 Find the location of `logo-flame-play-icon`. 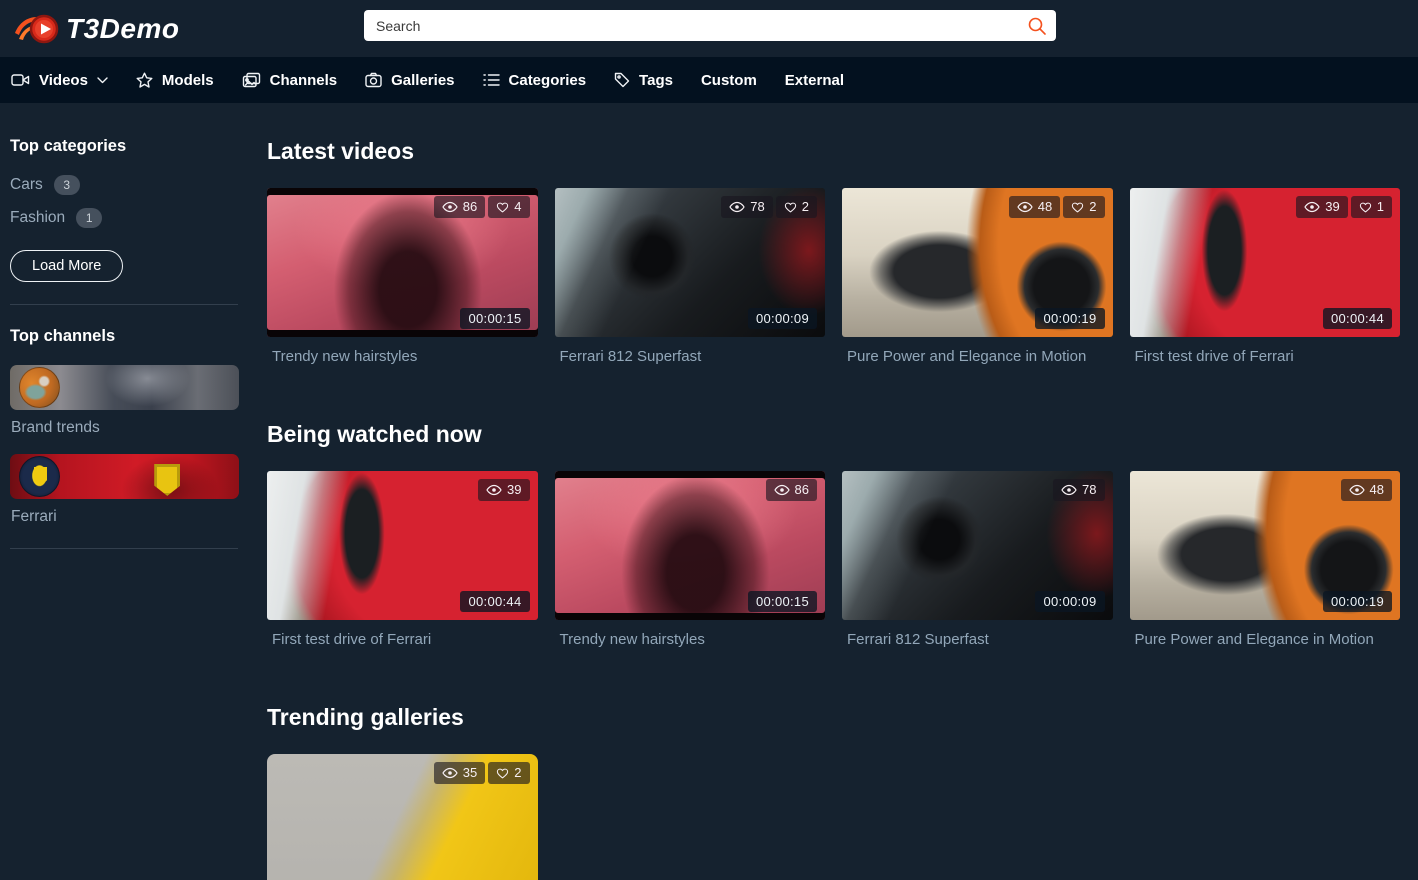

logo-flame-play-icon is located at coordinates (37, 28).